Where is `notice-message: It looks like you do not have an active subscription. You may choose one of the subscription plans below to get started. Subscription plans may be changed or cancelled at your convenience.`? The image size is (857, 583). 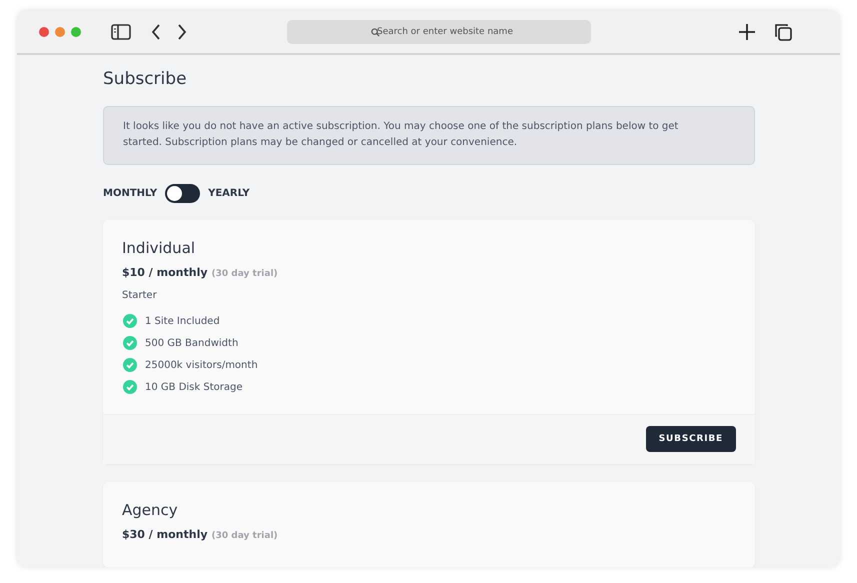 notice-message: It looks like you do not have an active subscription. You may choose one of the subscription plans below to get started. Subscription plans may be changed or cancelled at your convenience. is located at coordinates (429, 135).